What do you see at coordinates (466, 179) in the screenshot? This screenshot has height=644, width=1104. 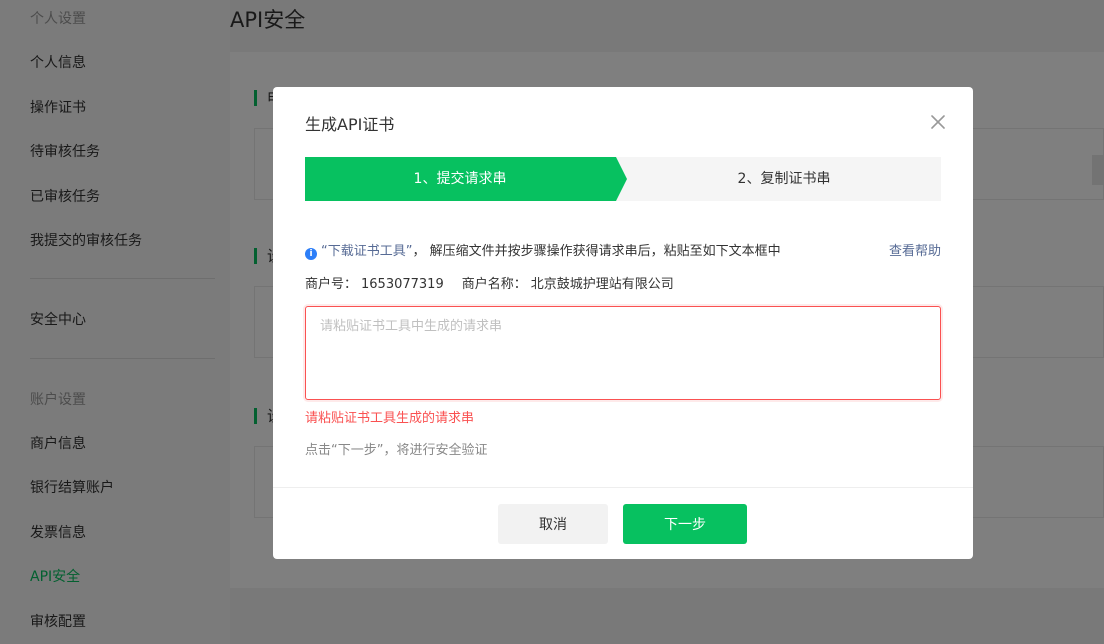 I see `step-submit-request: 1、提交请求串` at bounding box center [466, 179].